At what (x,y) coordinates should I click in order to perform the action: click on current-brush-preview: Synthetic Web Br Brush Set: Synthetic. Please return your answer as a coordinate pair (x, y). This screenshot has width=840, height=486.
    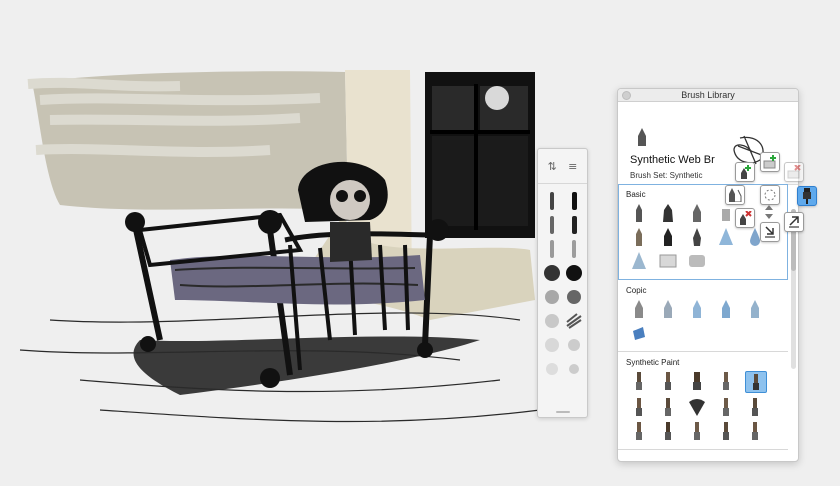
    Looking at the image, I should click on (708, 143).